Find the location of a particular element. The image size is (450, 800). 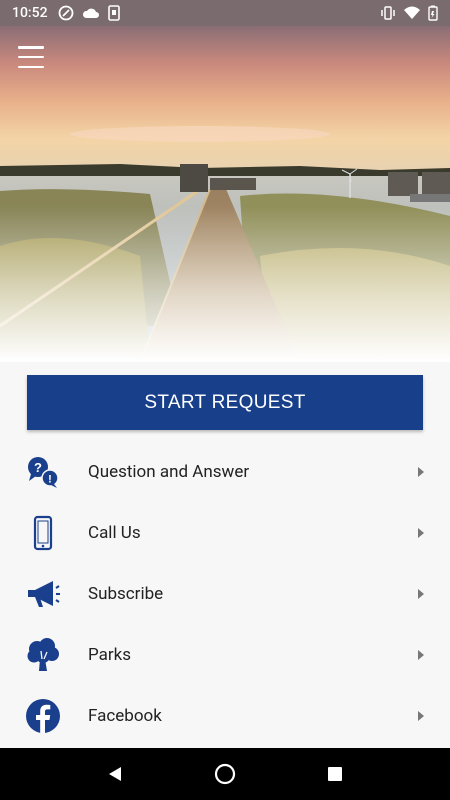

list-item-question-and-answer: ? ! Question and Answer is located at coordinates (225, 471).